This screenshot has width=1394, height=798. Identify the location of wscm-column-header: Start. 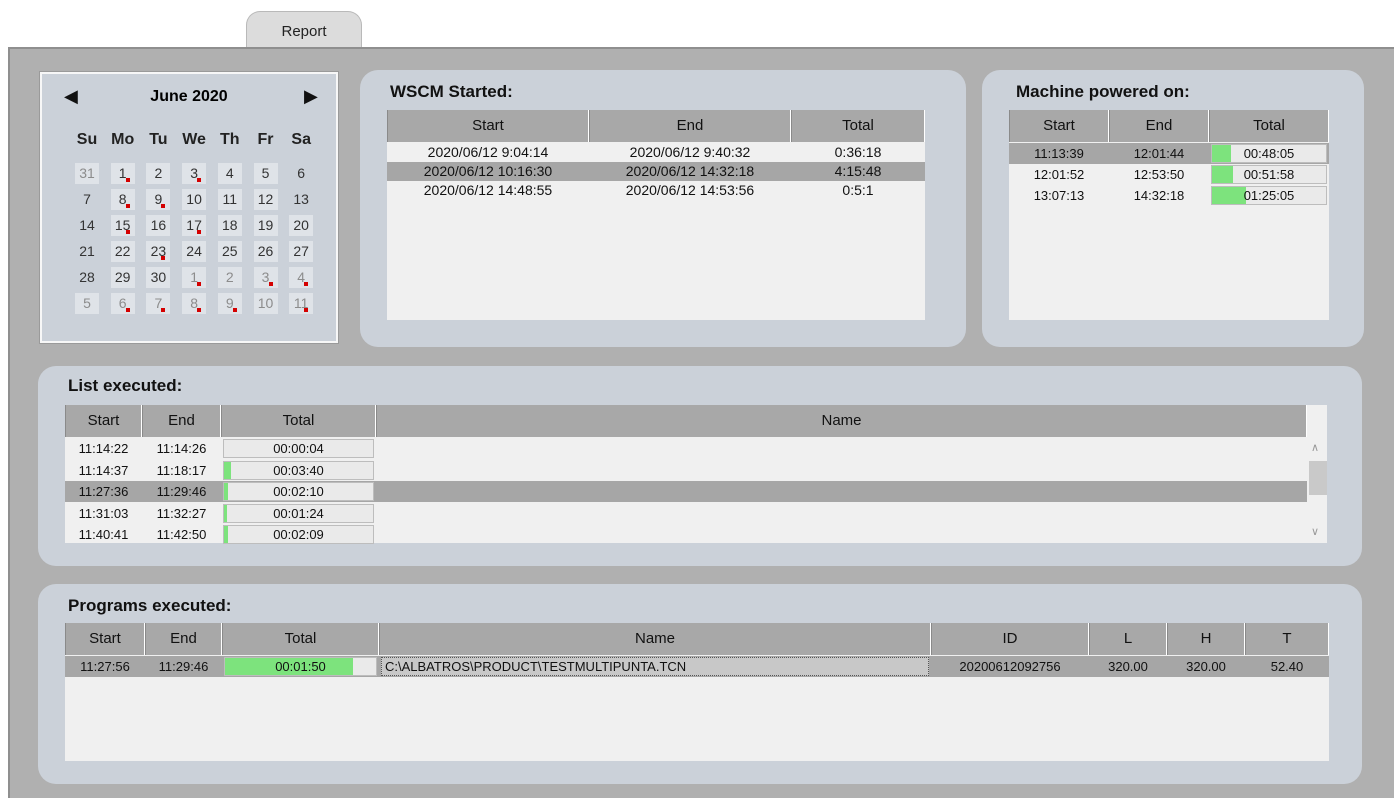
(488, 126).